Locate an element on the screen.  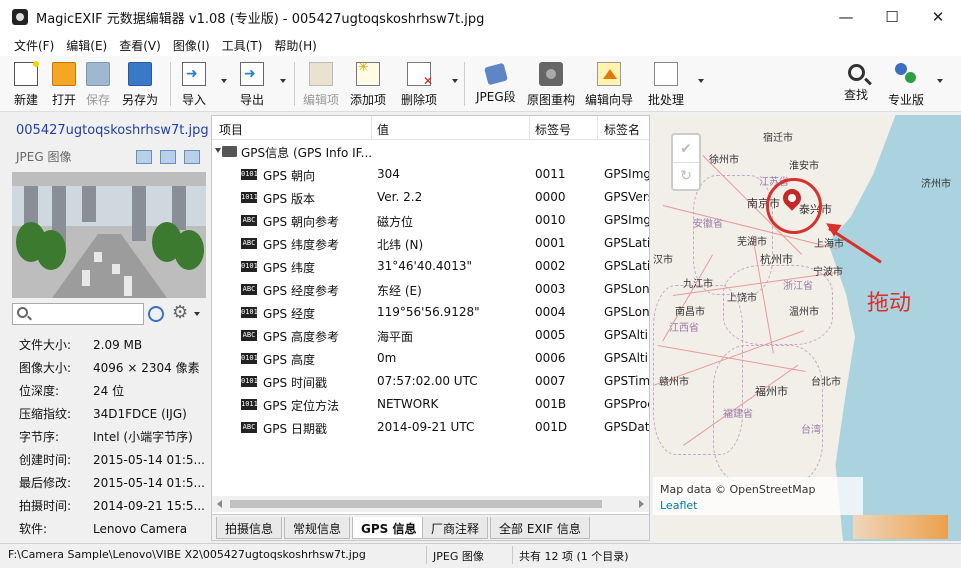
city-label: 徐州市 is located at coordinates (724, 160).